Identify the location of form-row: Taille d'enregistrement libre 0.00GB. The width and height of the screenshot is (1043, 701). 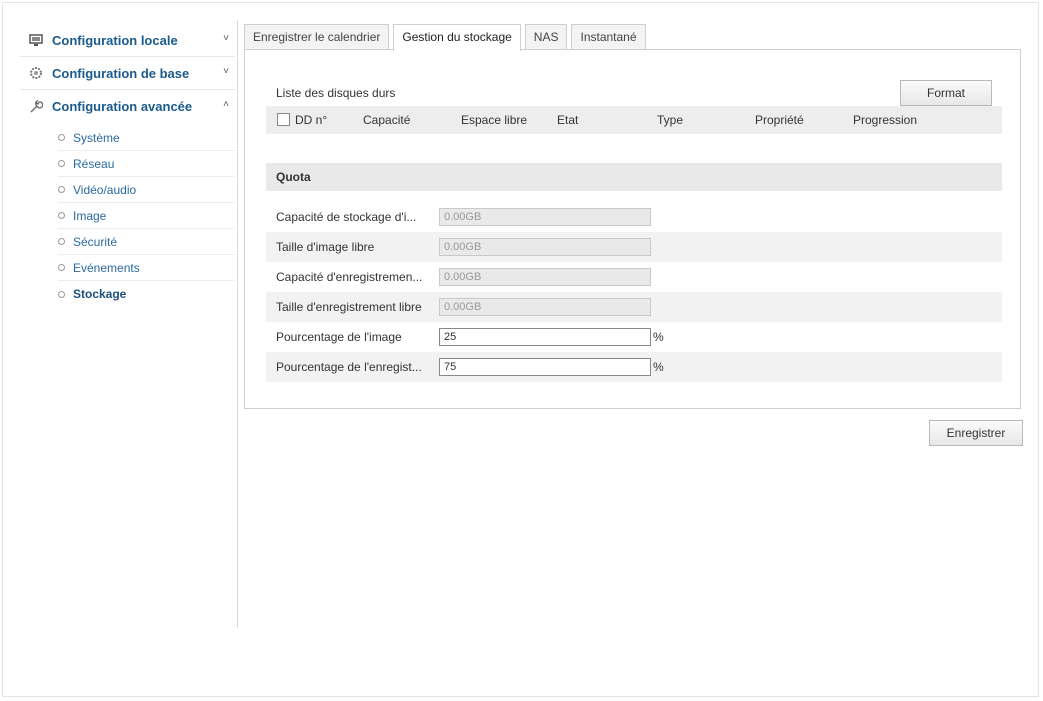
(634, 307).